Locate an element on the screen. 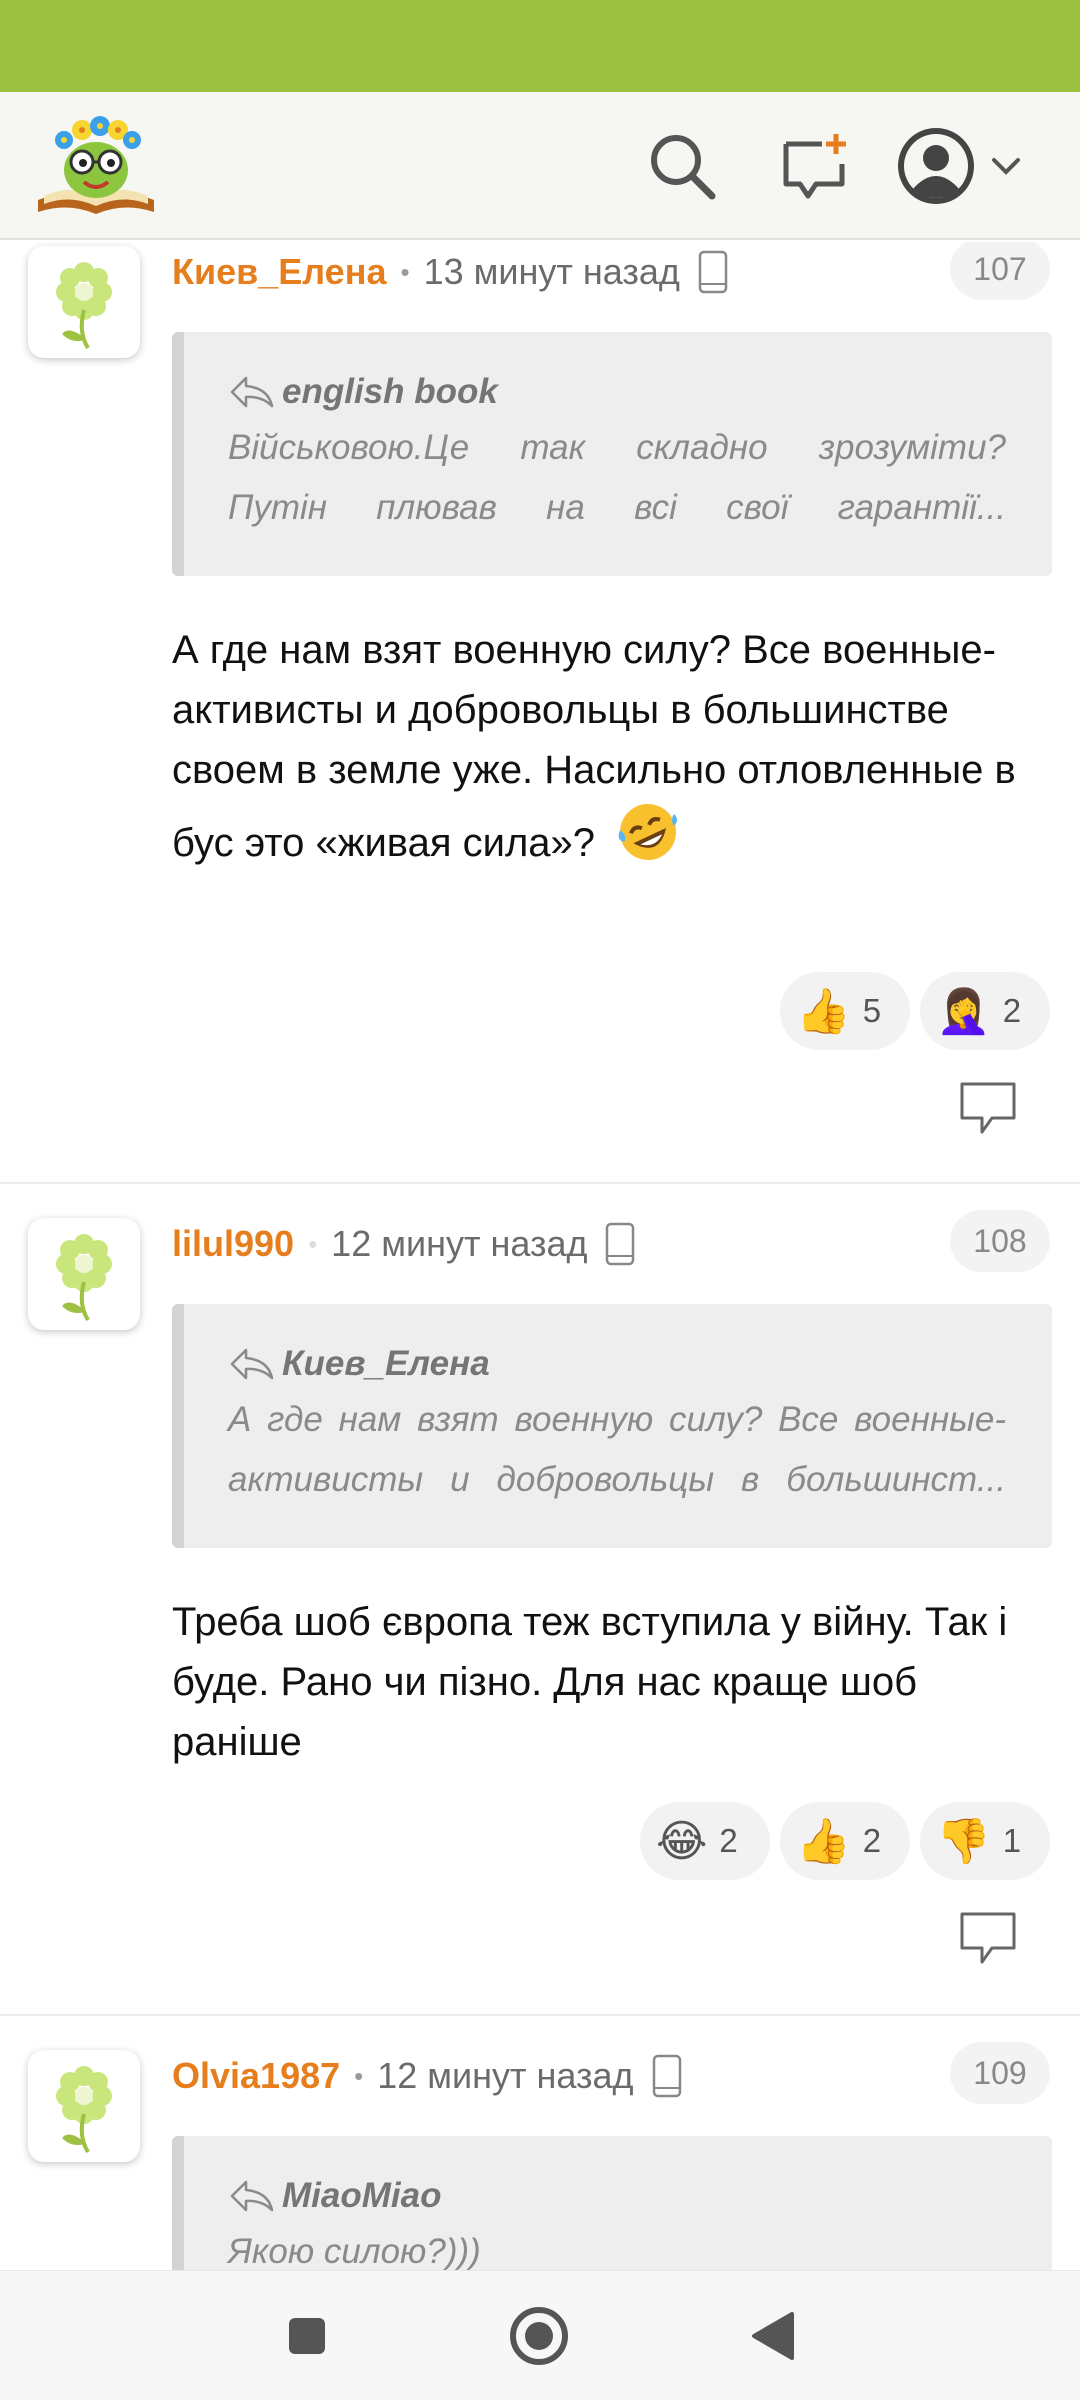  profile-menu-button is located at coordinates (971, 166).